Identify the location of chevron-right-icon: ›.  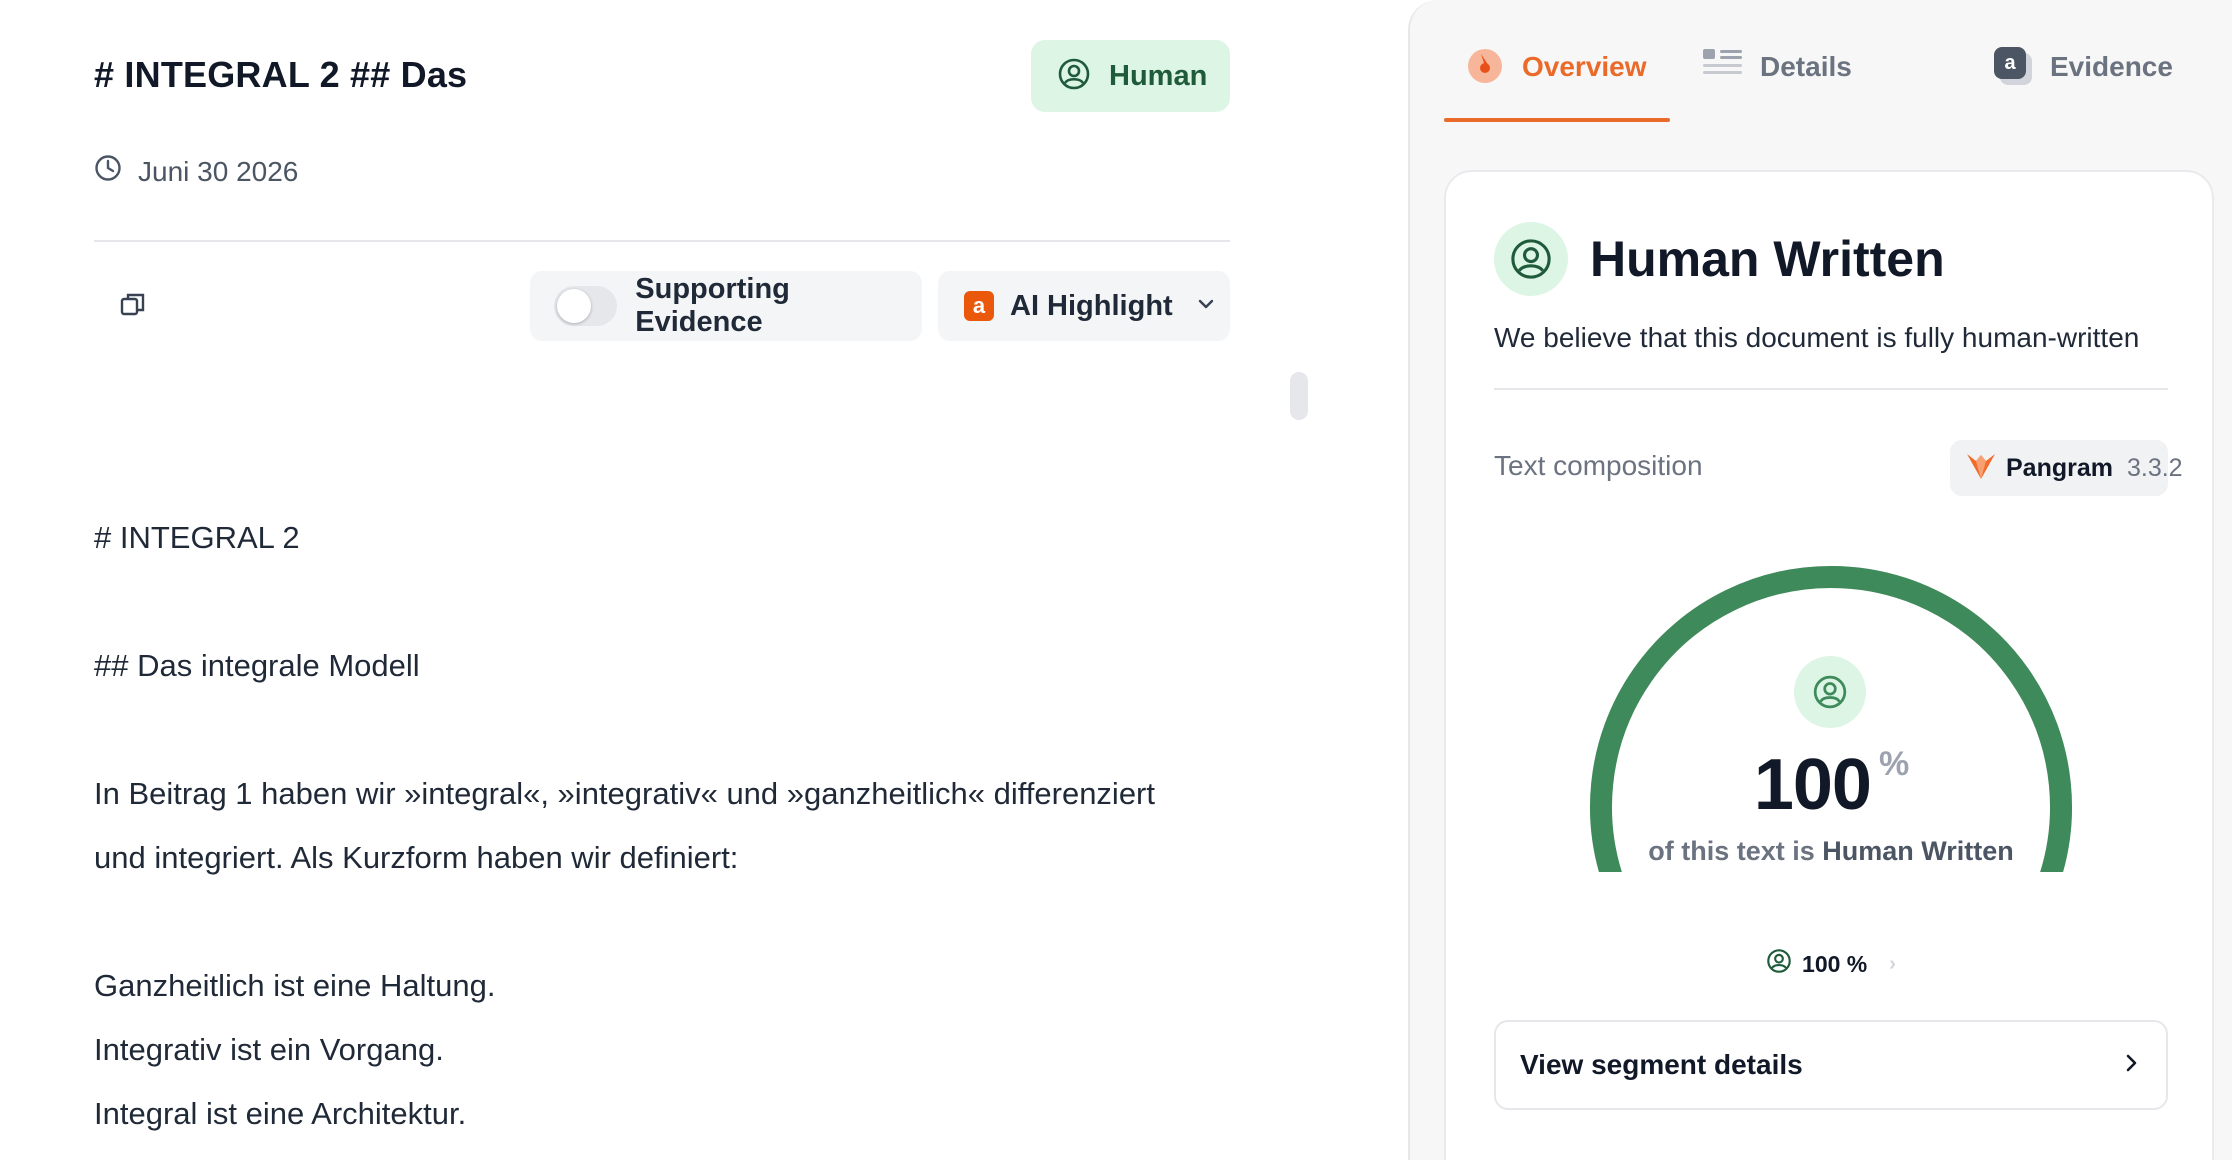
(1892, 963).